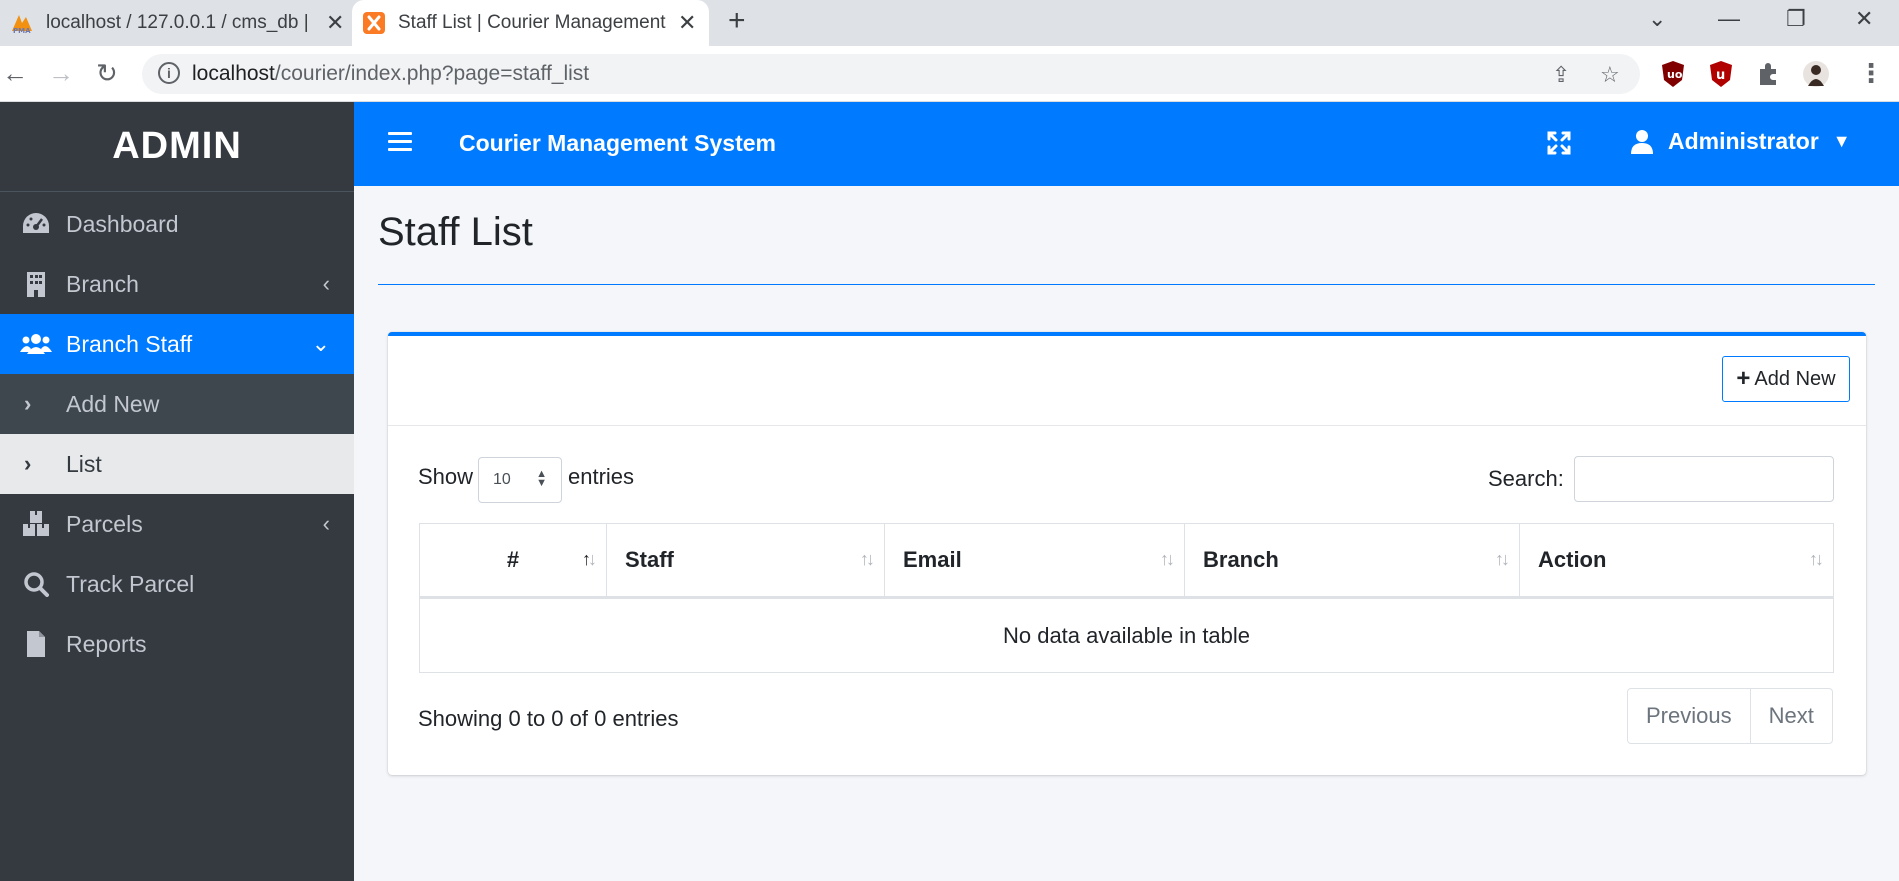 The image size is (1899, 881). Describe the element at coordinates (1729, 19) in the screenshot. I see `minimize-icon: —` at that location.